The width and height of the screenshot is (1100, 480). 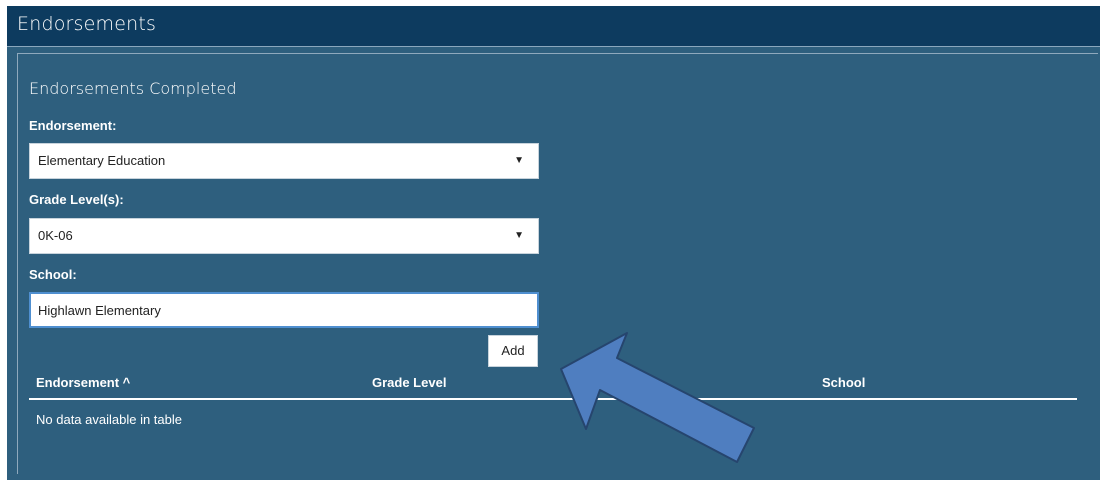 What do you see at coordinates (133, 88) in the screenshot?
I see `section-title: Endorsements Completed` at bounding box center [133, 88].